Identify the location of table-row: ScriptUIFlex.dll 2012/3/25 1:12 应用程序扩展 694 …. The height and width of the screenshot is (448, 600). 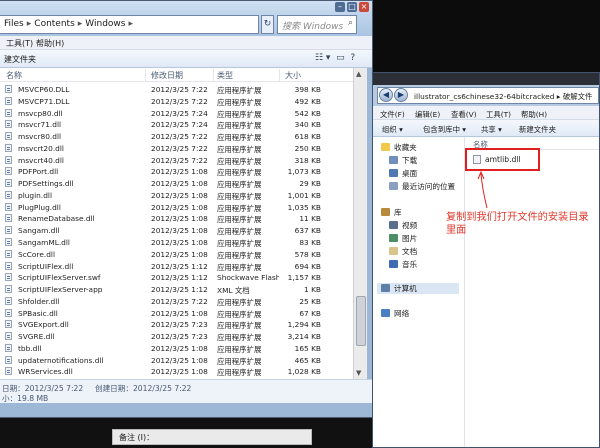
(176, 266).